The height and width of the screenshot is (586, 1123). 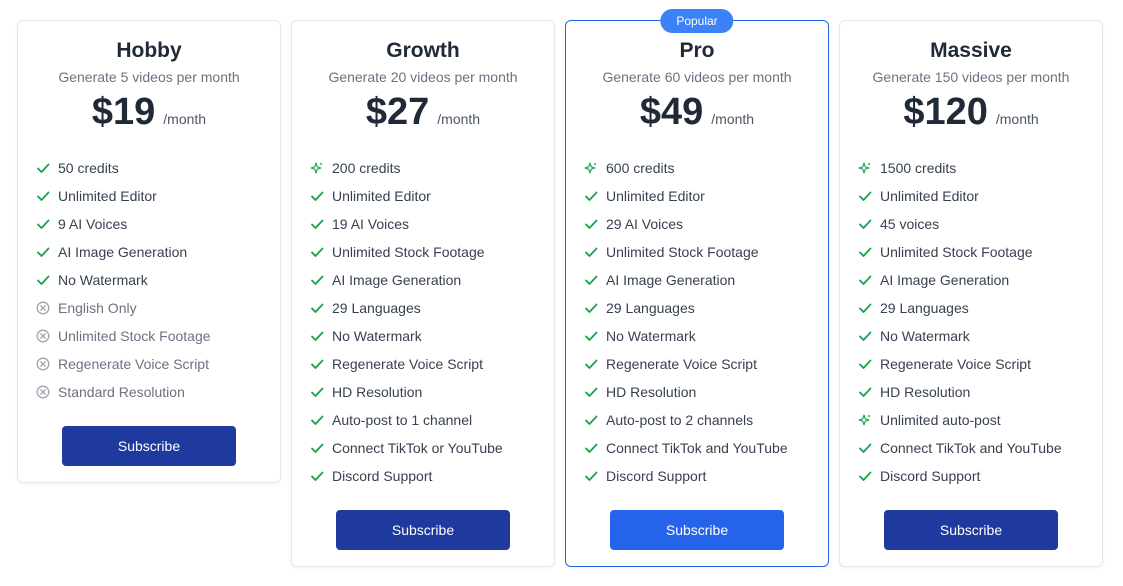 I want to click on plan-name: Growth, so click(x=423, y=50).